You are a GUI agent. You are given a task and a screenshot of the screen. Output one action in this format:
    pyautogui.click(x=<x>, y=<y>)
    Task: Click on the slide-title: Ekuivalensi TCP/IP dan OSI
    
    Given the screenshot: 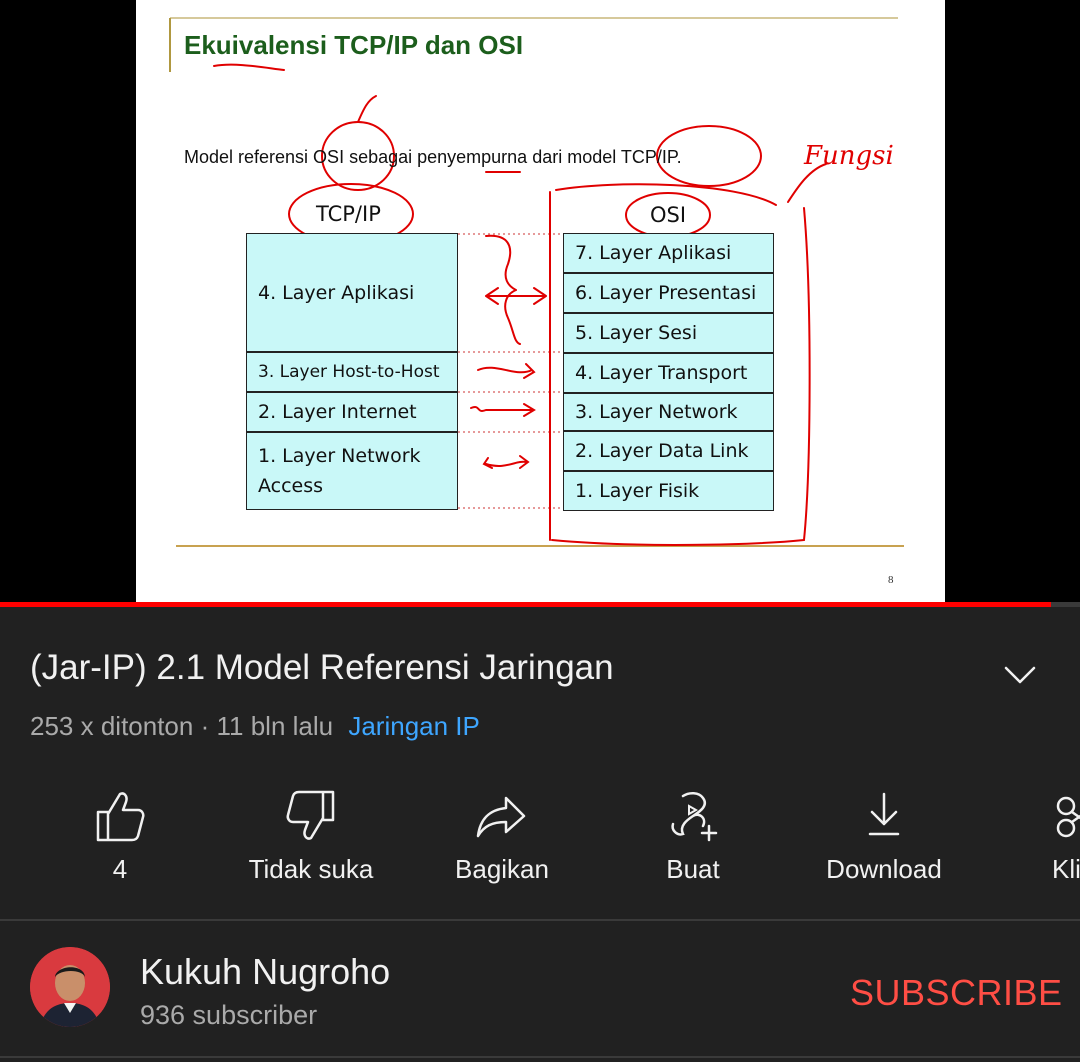 What is the action you would take?
    pyautogui.click(x=354, y=45)
    